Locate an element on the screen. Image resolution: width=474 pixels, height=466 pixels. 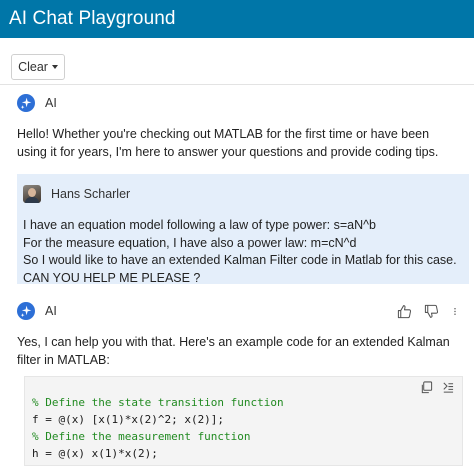
feedback-actions is located at coordinates (428, 311).